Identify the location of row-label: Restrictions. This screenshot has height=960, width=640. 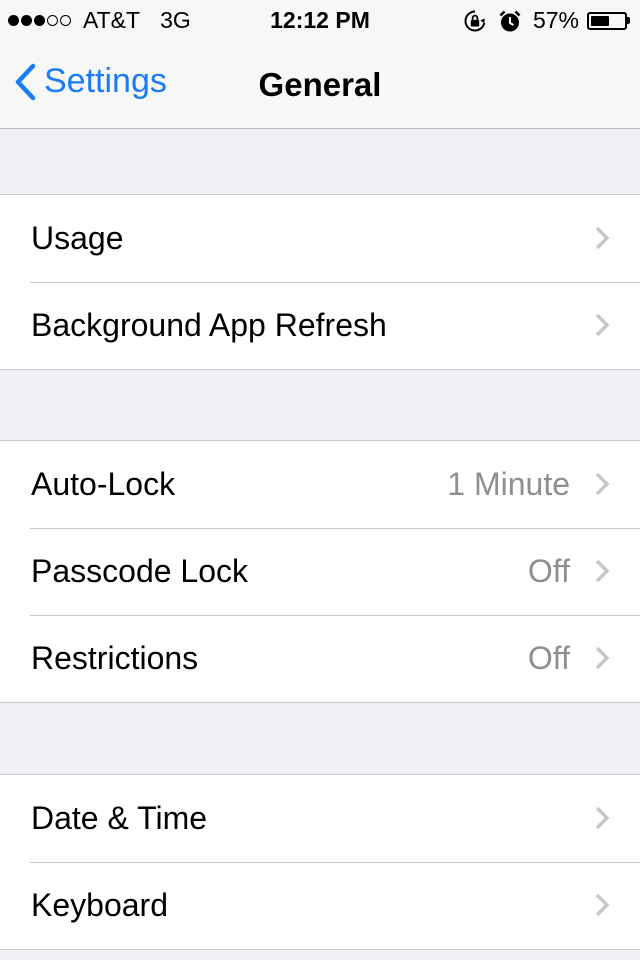
(115, 658).